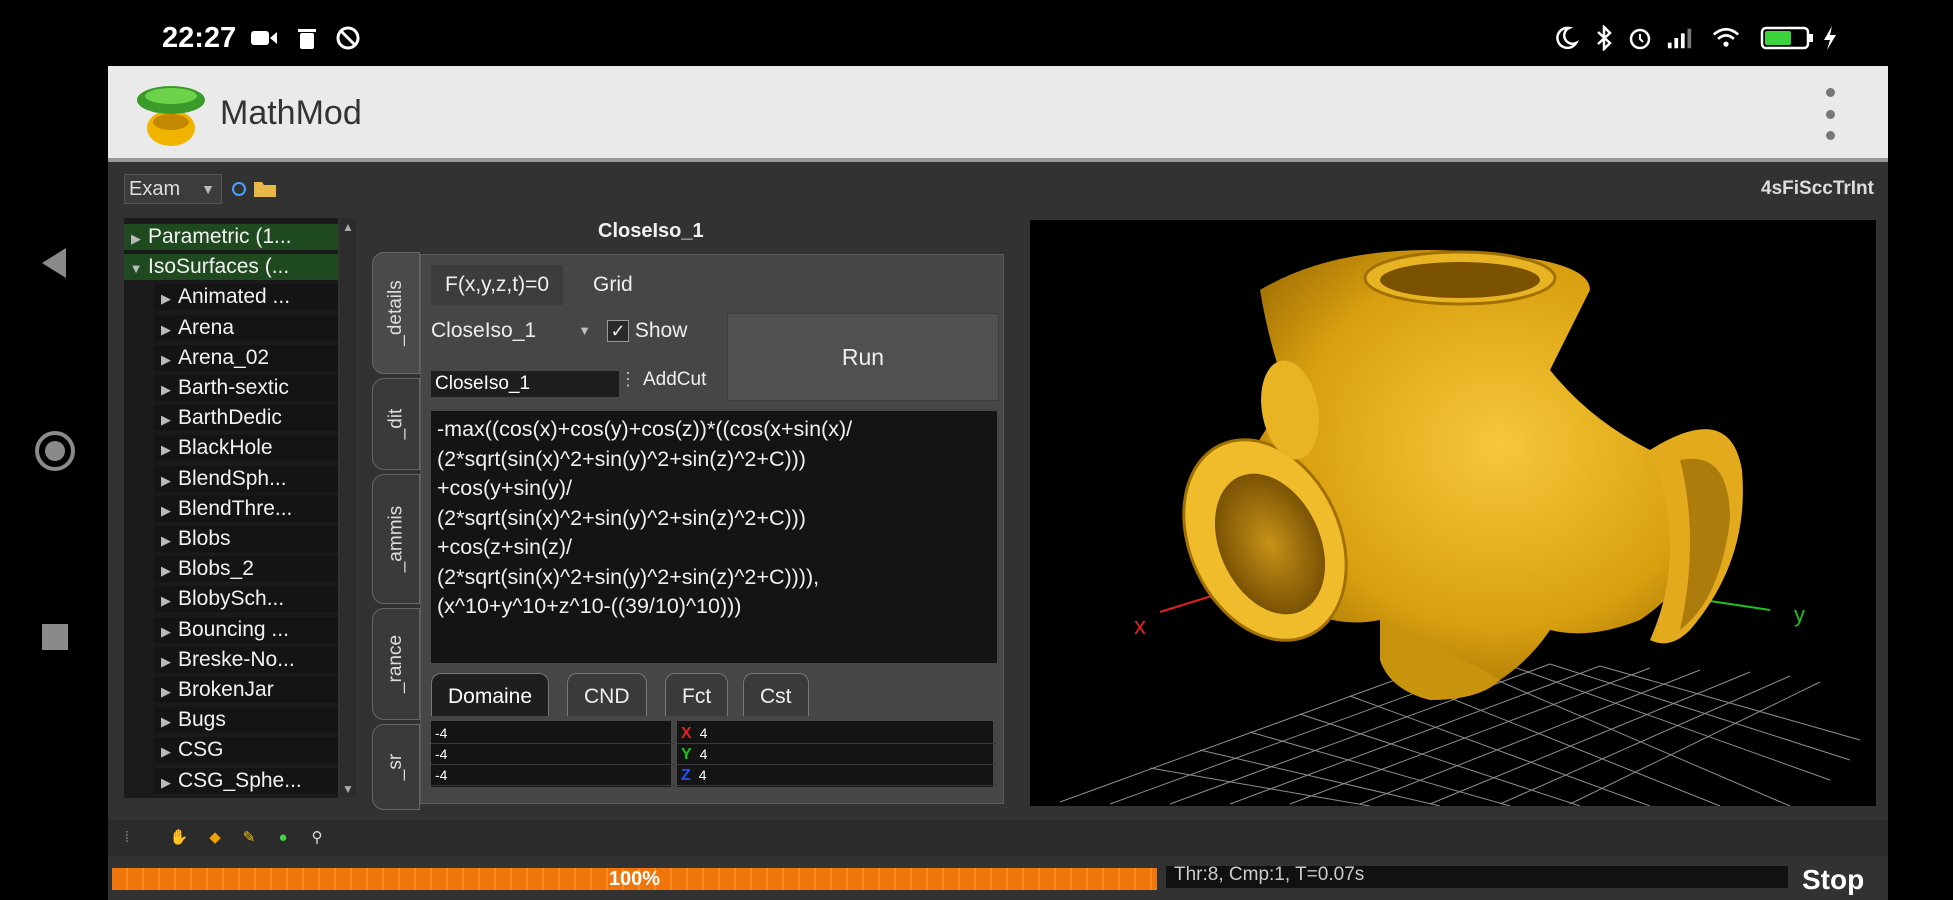  Describe the element at coordinates (647, 331) in the screenshot. I see `show-checkbox: ✓ Show` at that location.